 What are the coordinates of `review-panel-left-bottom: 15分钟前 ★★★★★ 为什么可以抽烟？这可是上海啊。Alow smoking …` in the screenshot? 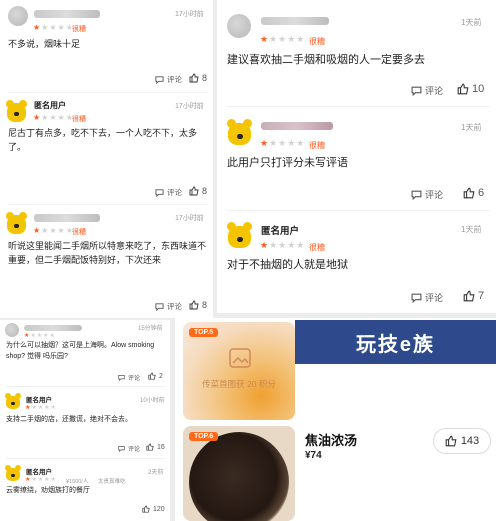 It's located at (85, 420).